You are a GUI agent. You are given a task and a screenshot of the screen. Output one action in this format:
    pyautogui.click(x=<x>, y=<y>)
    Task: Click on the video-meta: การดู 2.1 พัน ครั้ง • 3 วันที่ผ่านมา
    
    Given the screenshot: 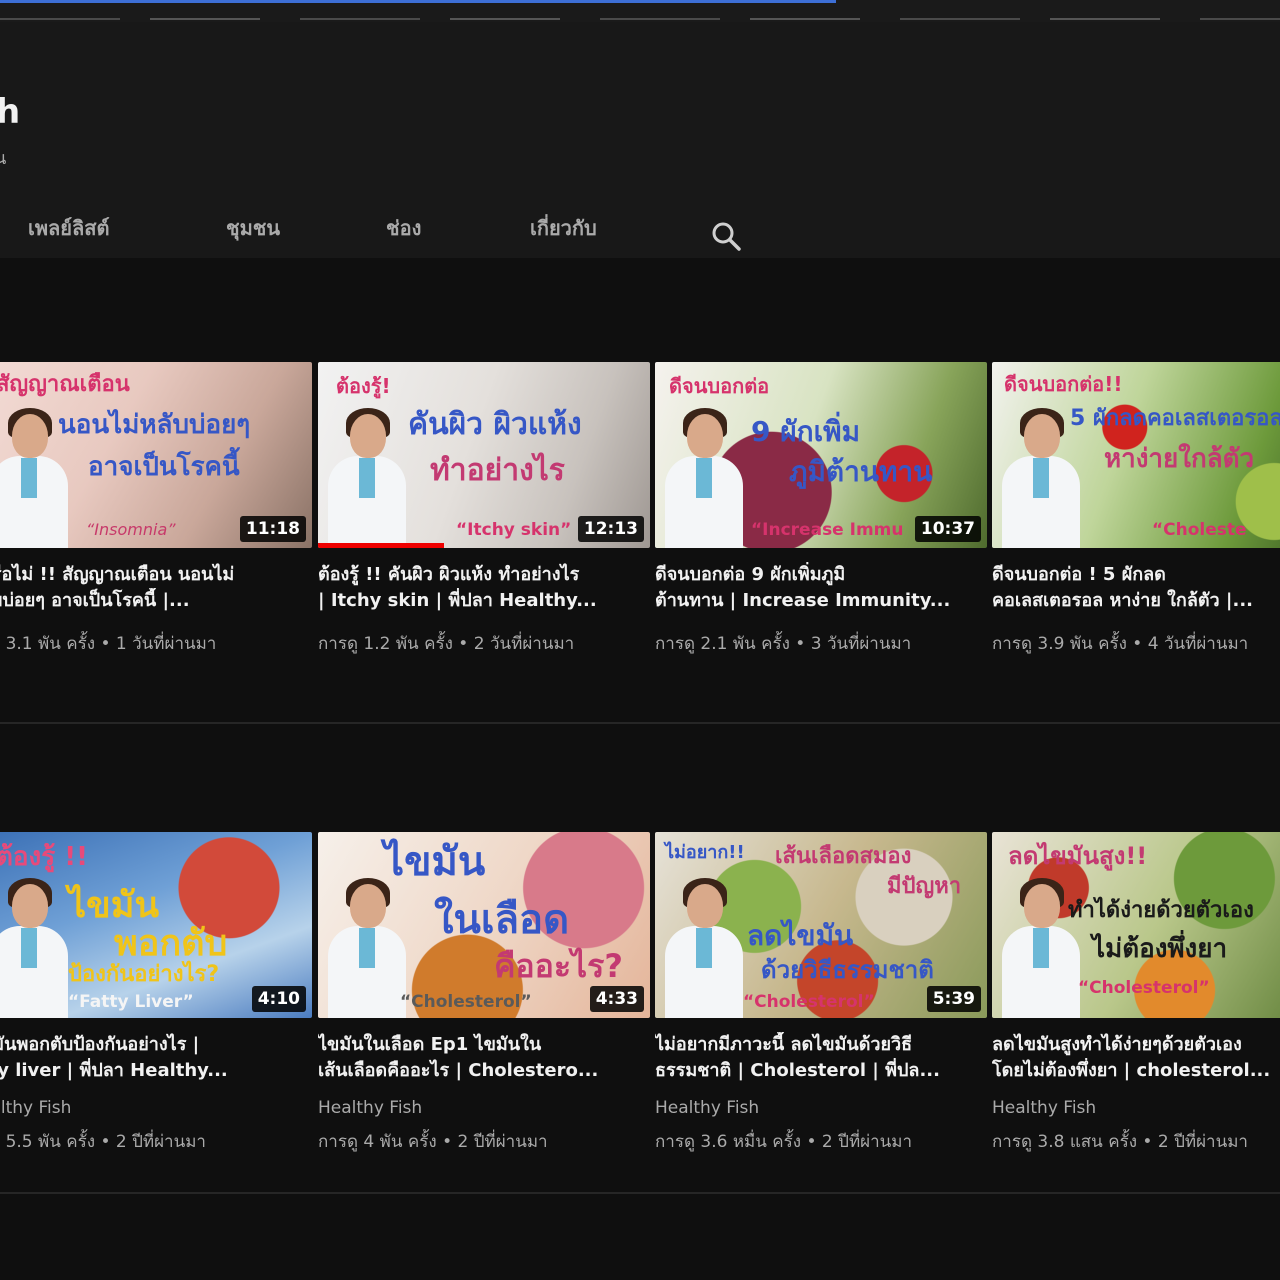 What is the action you would take?
    pyautogui.click(x=783, y=644)
    